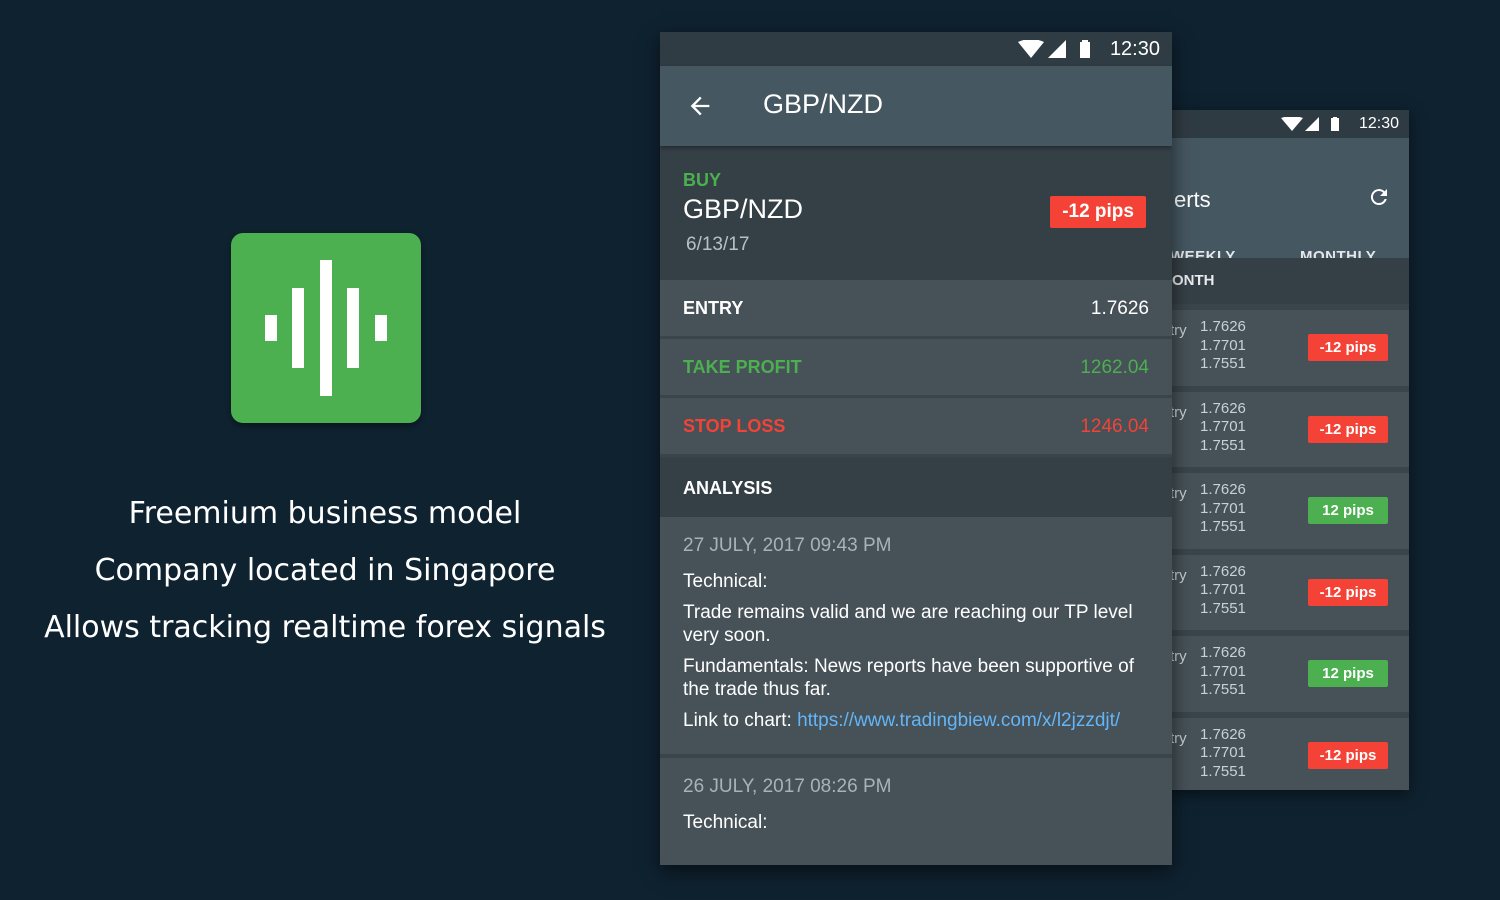 The height and width of the screenshot is (900, 1500). What do you see at coordinates (916, 106) in the screenshot?
I see `app-bar: GBP/NZD` at bounding box center [916, 106].